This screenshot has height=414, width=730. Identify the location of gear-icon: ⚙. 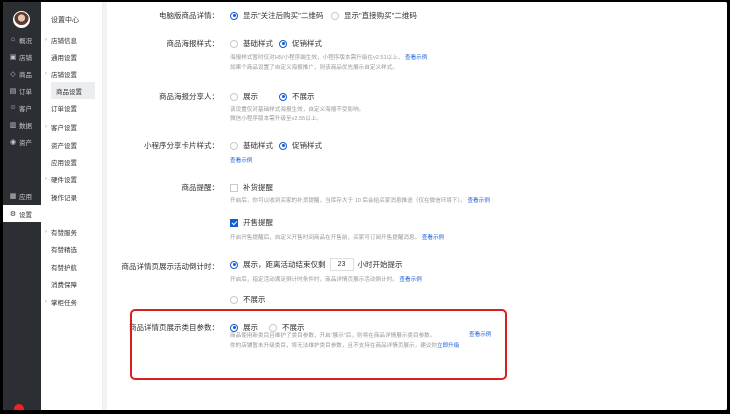
(13, 214).